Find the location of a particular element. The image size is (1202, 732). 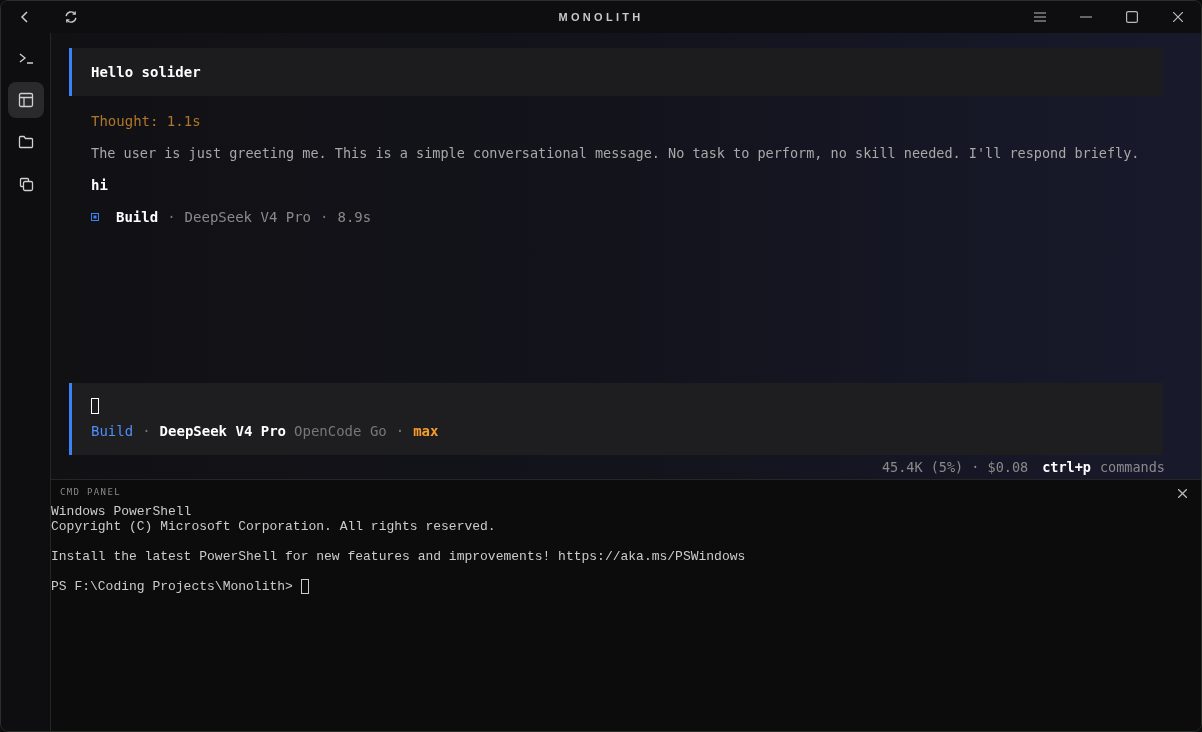

provider-label: OpenCode Go is located at coordinates (340, 431).